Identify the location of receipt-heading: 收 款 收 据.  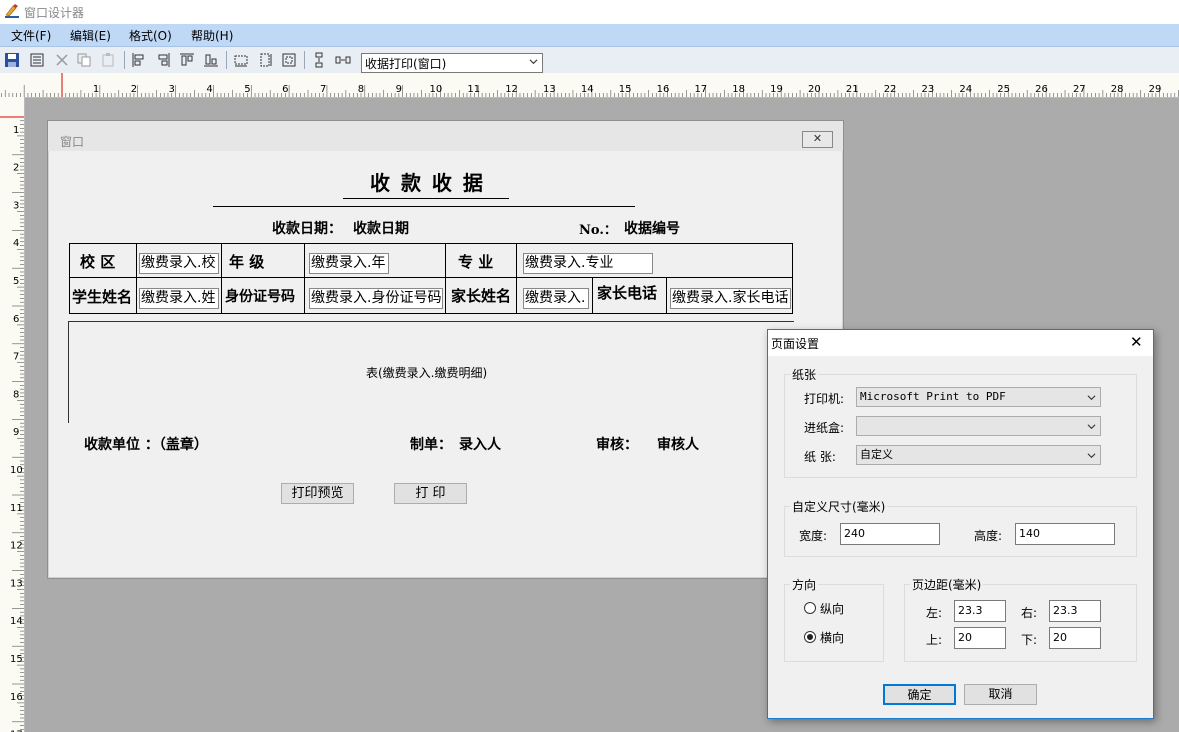
(427, 183).